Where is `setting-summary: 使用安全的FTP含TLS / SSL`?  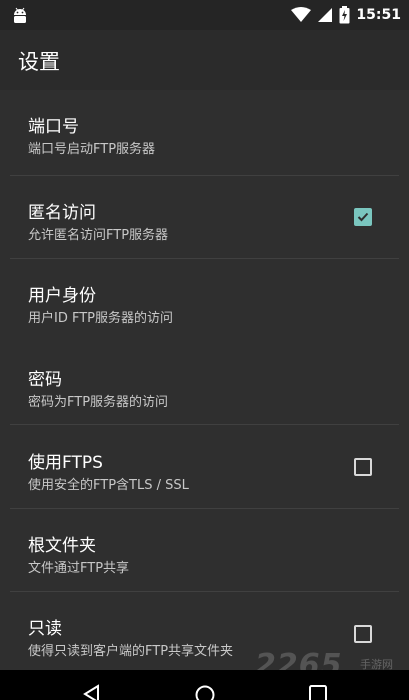
setting-summary: 使用安全的FTP含TLS / SSL is located at coordinates (108, 485).